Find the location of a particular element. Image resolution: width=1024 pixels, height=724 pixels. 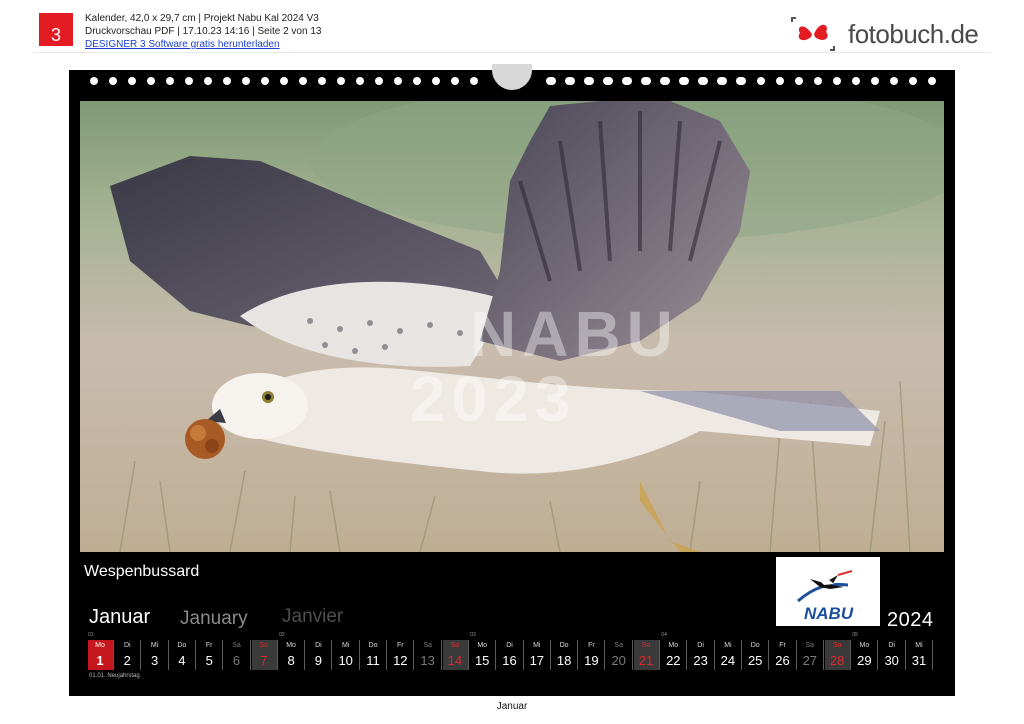

day-cell: Di 16 is located at coordinates (511, 655).